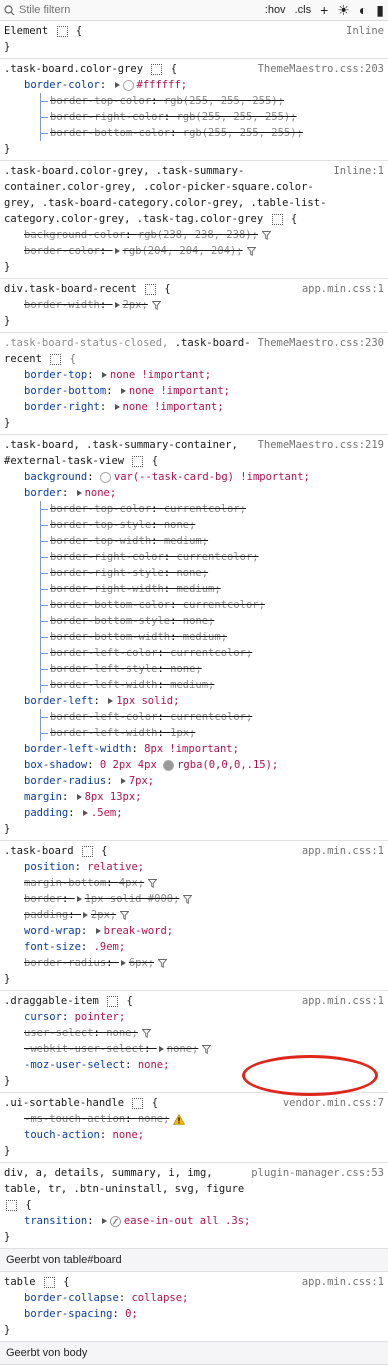  Describe the element at coordinates (115, 1221) in the screenshot. I see `easing-icon` at that location.